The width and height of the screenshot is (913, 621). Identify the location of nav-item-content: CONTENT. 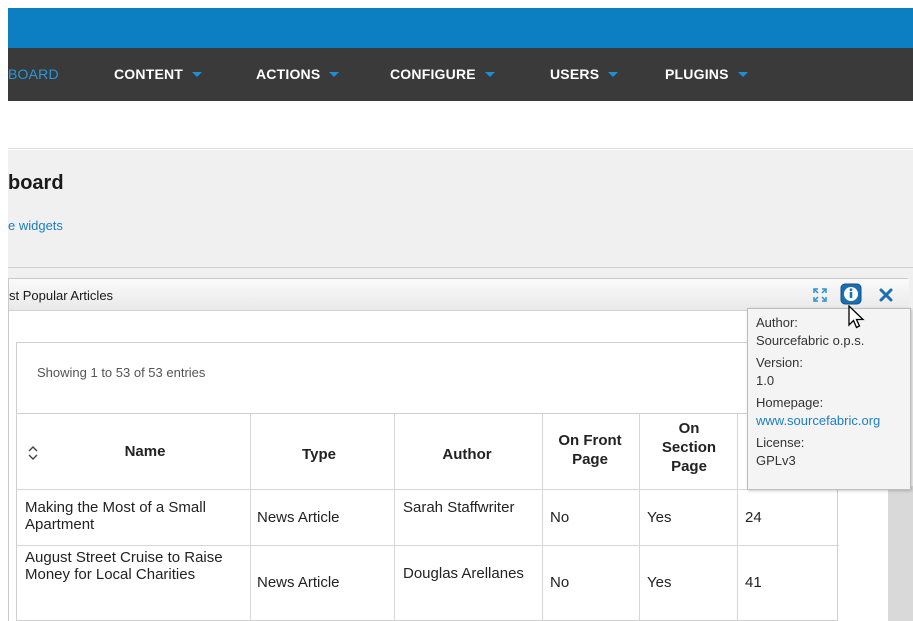
(158, 74).